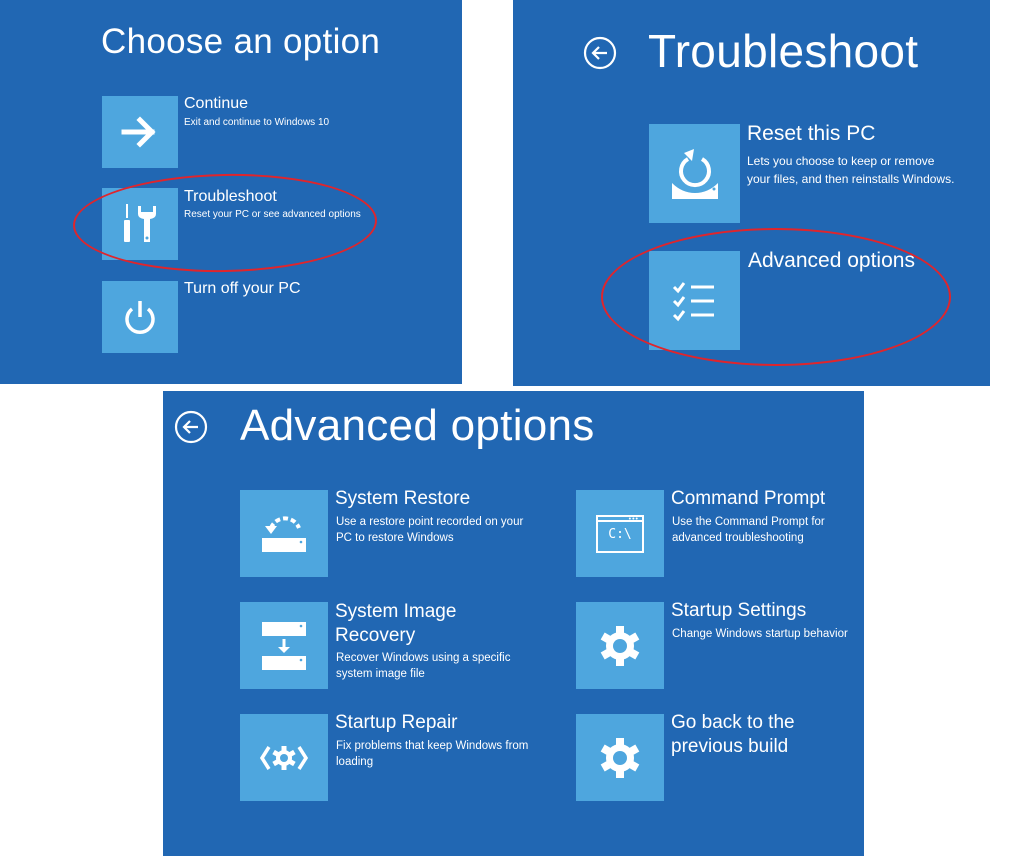  What do you see at coordinates (432, 746) in the screenshot?
I see `desc-line: Fix problems that keep Windows from` at bounding box center [432, 746].